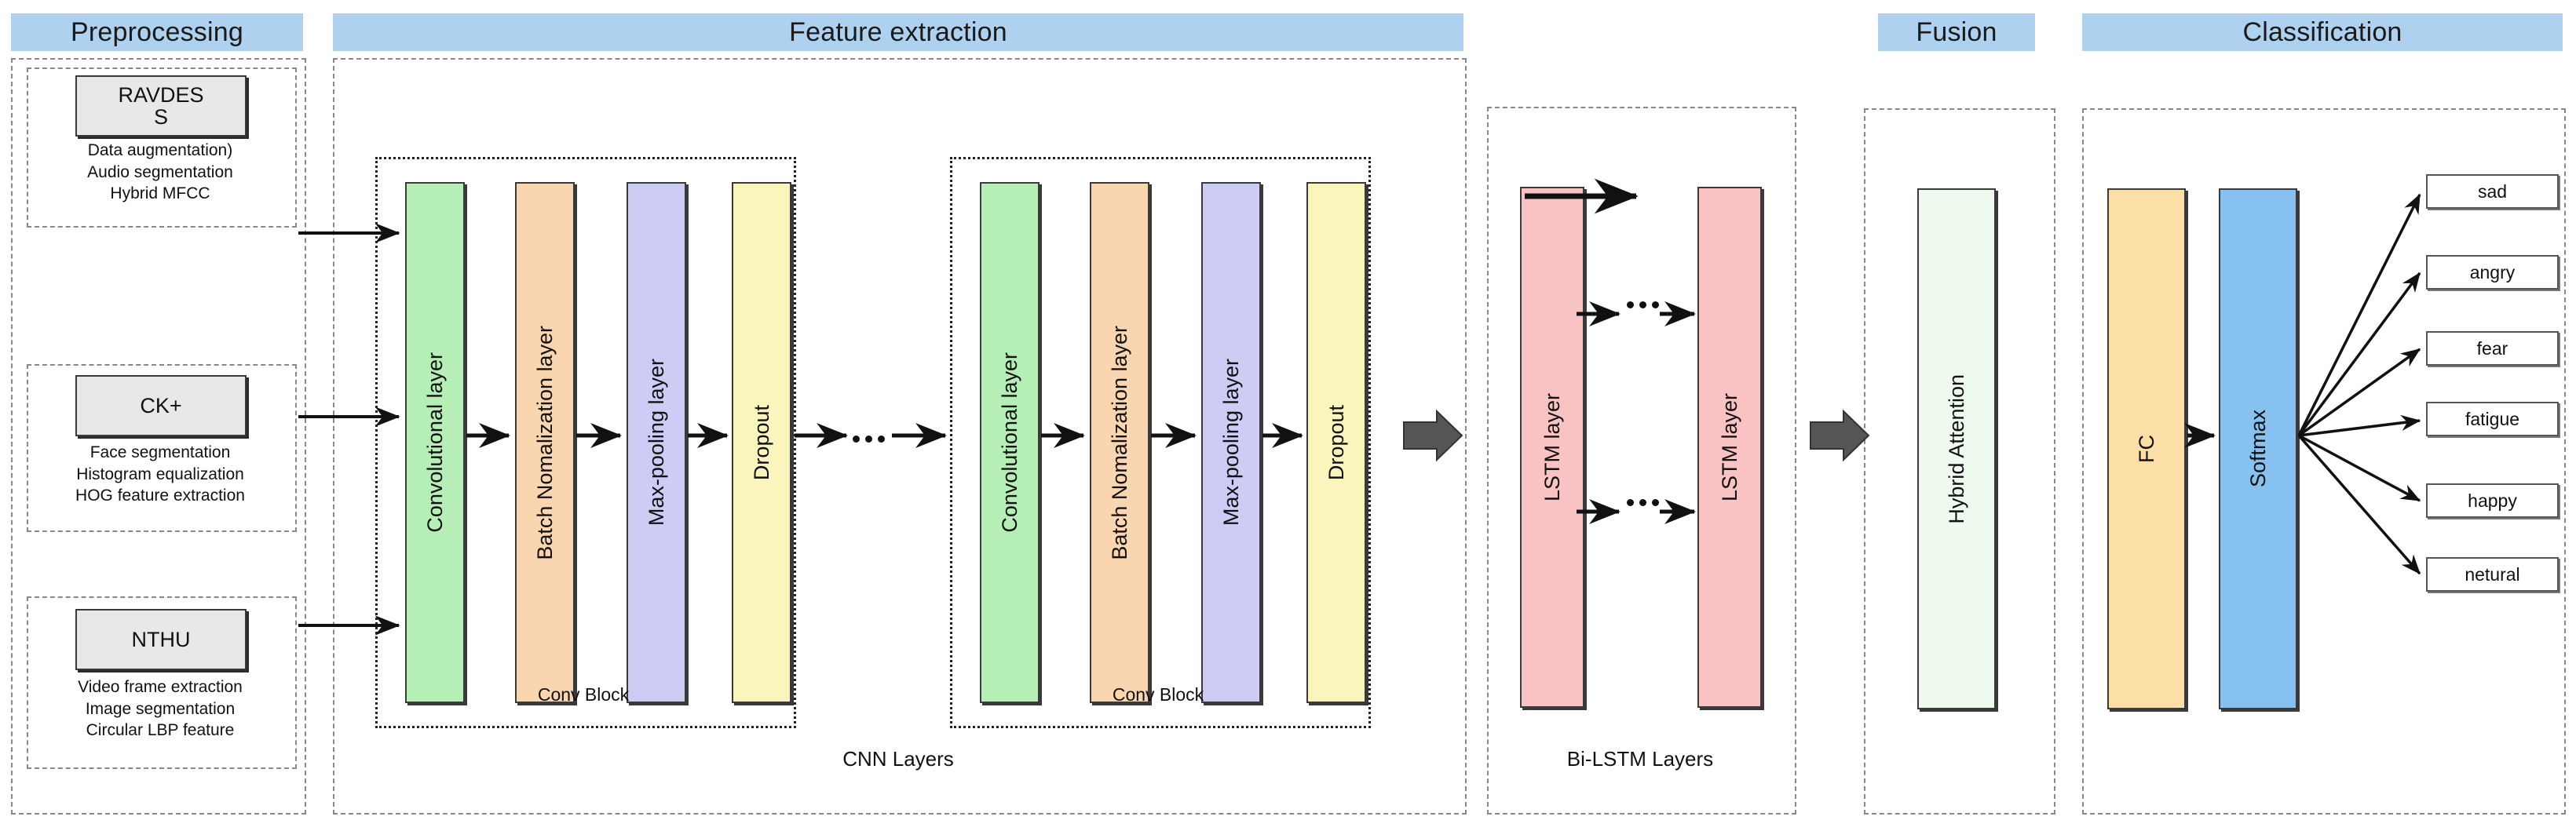  I want to click on header-fusion-label: Fusion, so click(1956, 31).